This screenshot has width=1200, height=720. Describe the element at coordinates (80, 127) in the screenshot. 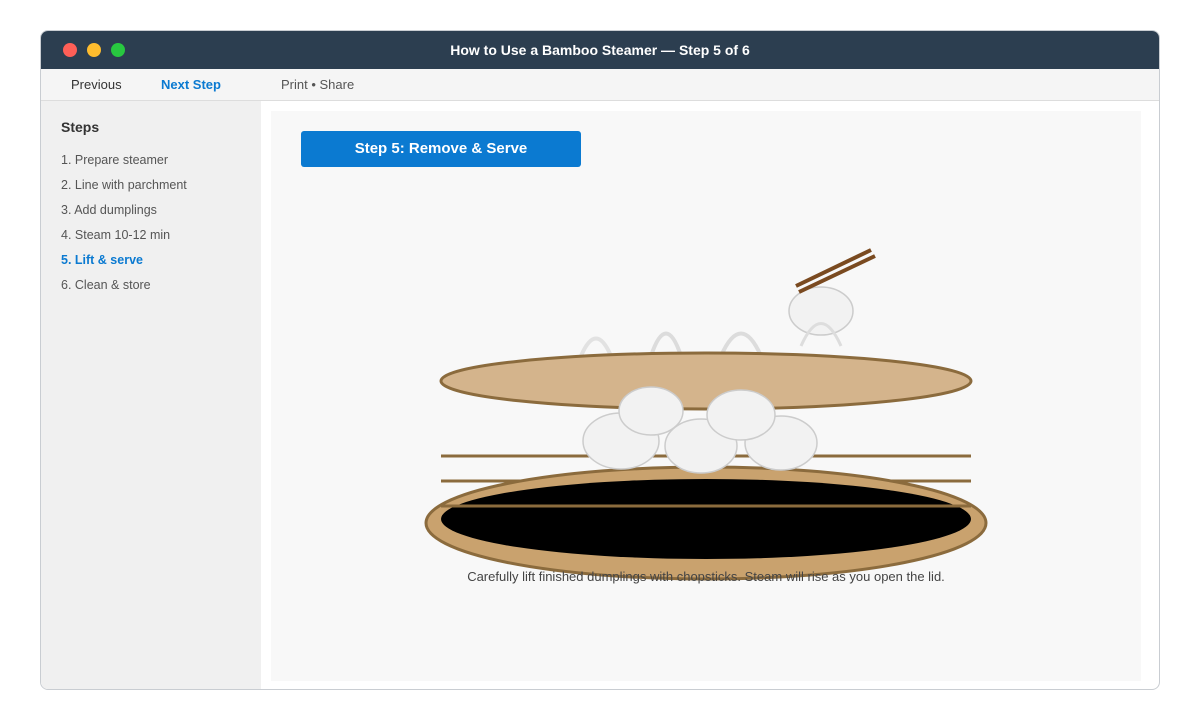

I see `sidebar-heading: Steps` at that location.